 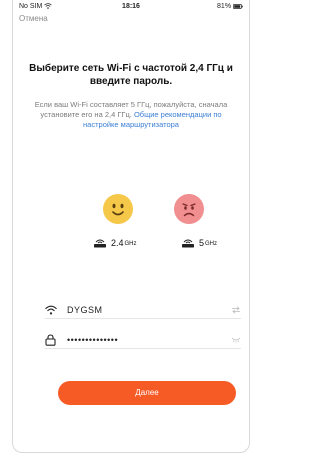 What do you see at coordinates (238, 6) in the screenshot?
I see `battery-icon` at bounding box center [238, 6].